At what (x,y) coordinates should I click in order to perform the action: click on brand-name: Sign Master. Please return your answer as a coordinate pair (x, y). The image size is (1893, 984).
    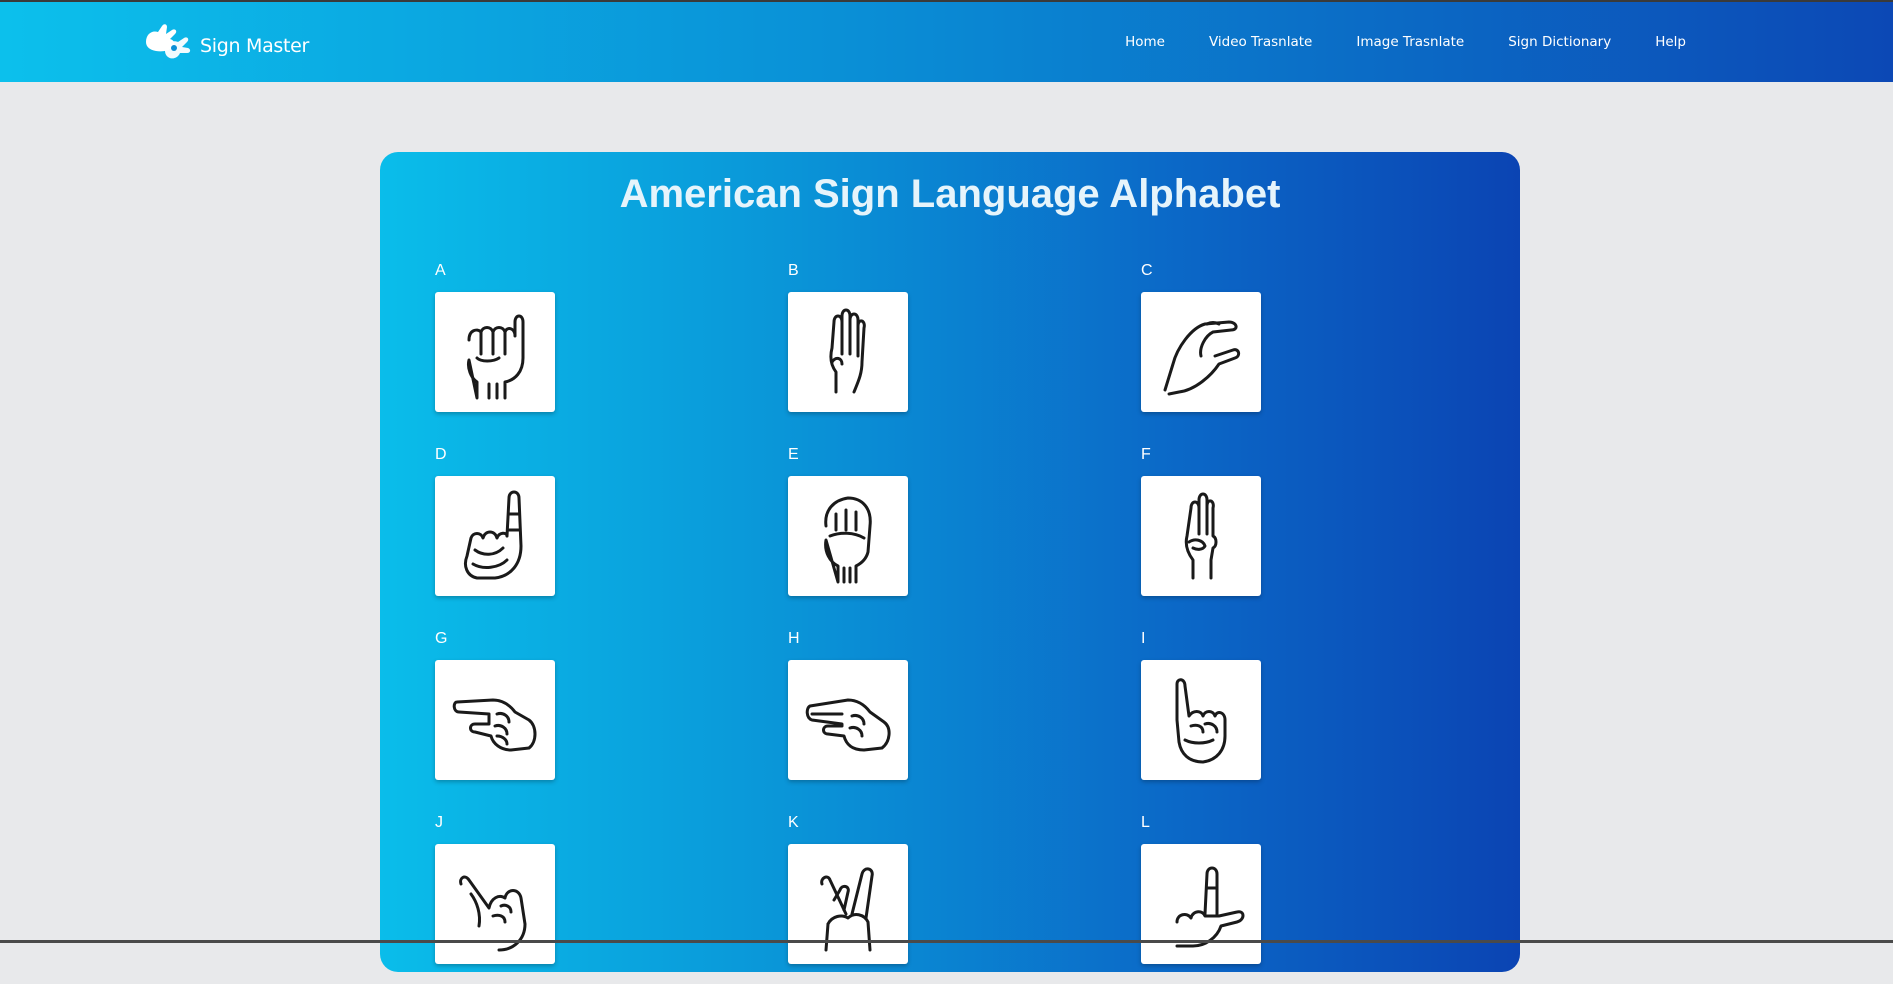
    Looking at the image, I should click on (255, 46).